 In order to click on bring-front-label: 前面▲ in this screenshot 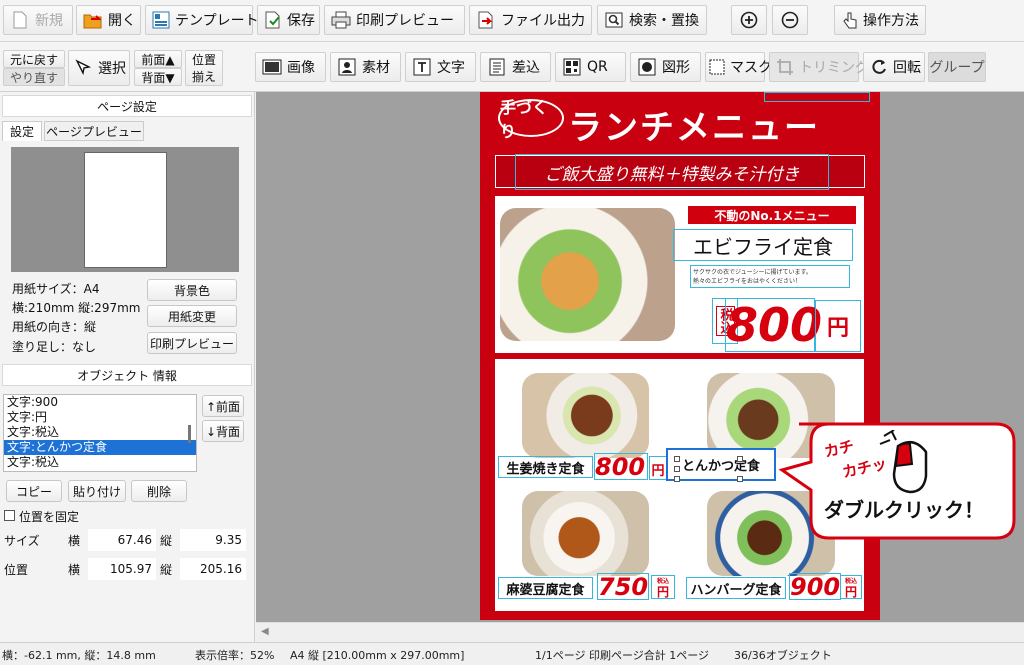, I will do `click(158, 59)`.